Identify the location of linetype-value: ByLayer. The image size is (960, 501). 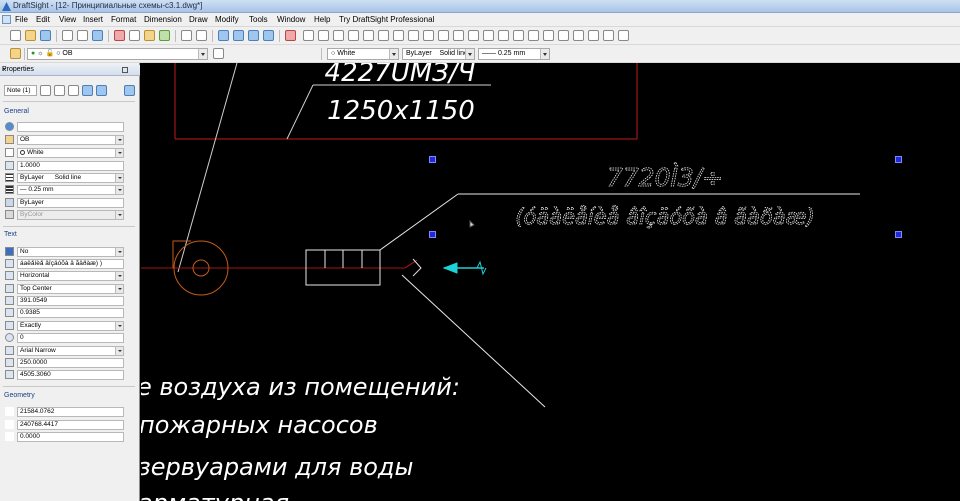
(419, 53).